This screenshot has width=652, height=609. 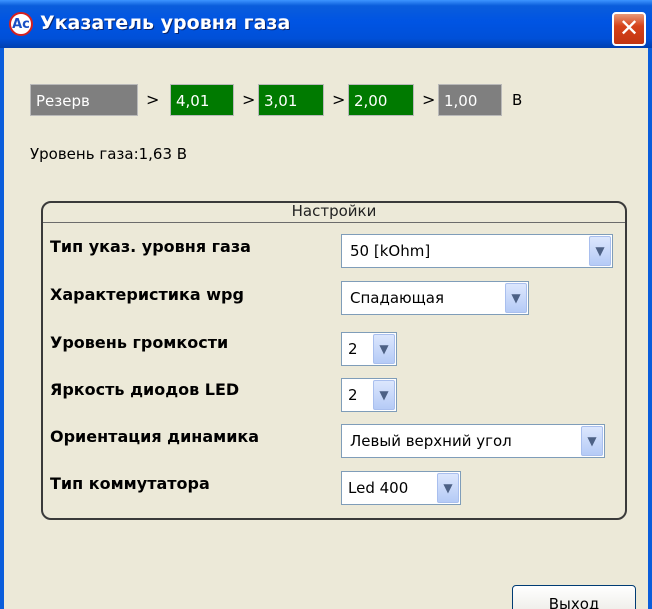 What do you see at coordinates (109, 154) in the screenshot?
I see `gas-level-readout: Уровень газа:1,63 В` at bounding box center [109, 154].